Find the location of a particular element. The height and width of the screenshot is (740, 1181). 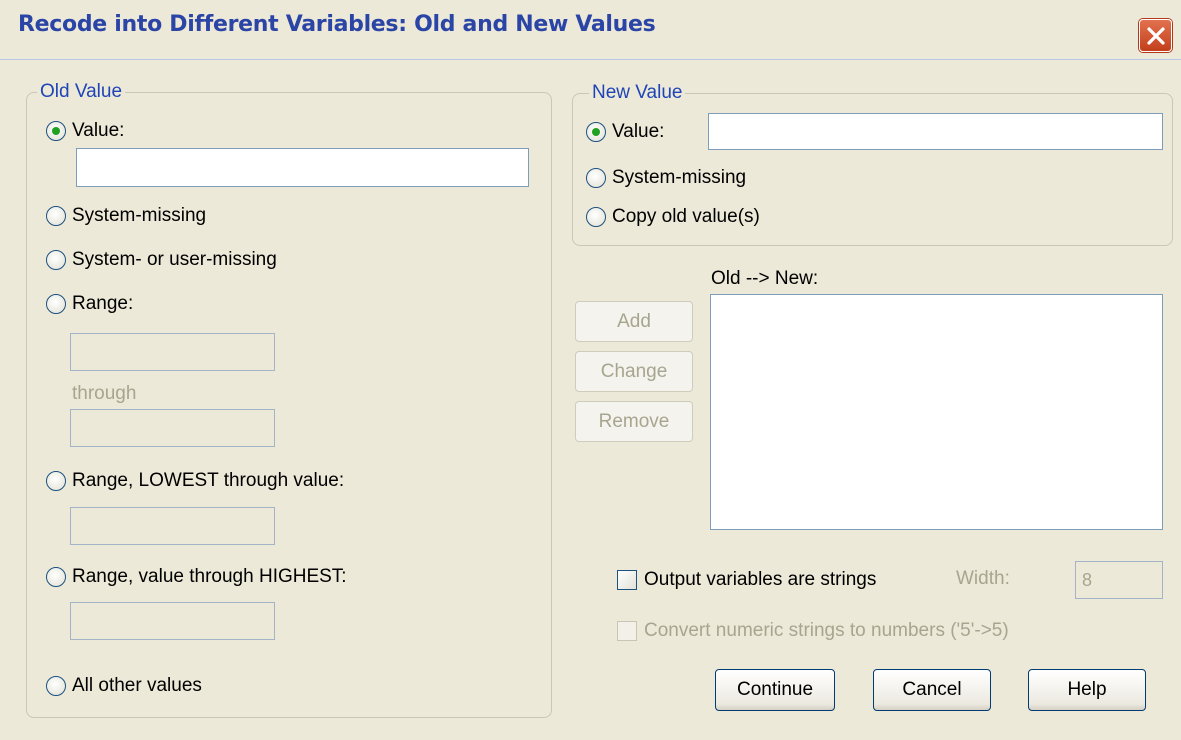

range-lowest-text is located at coordinates (172, 526).